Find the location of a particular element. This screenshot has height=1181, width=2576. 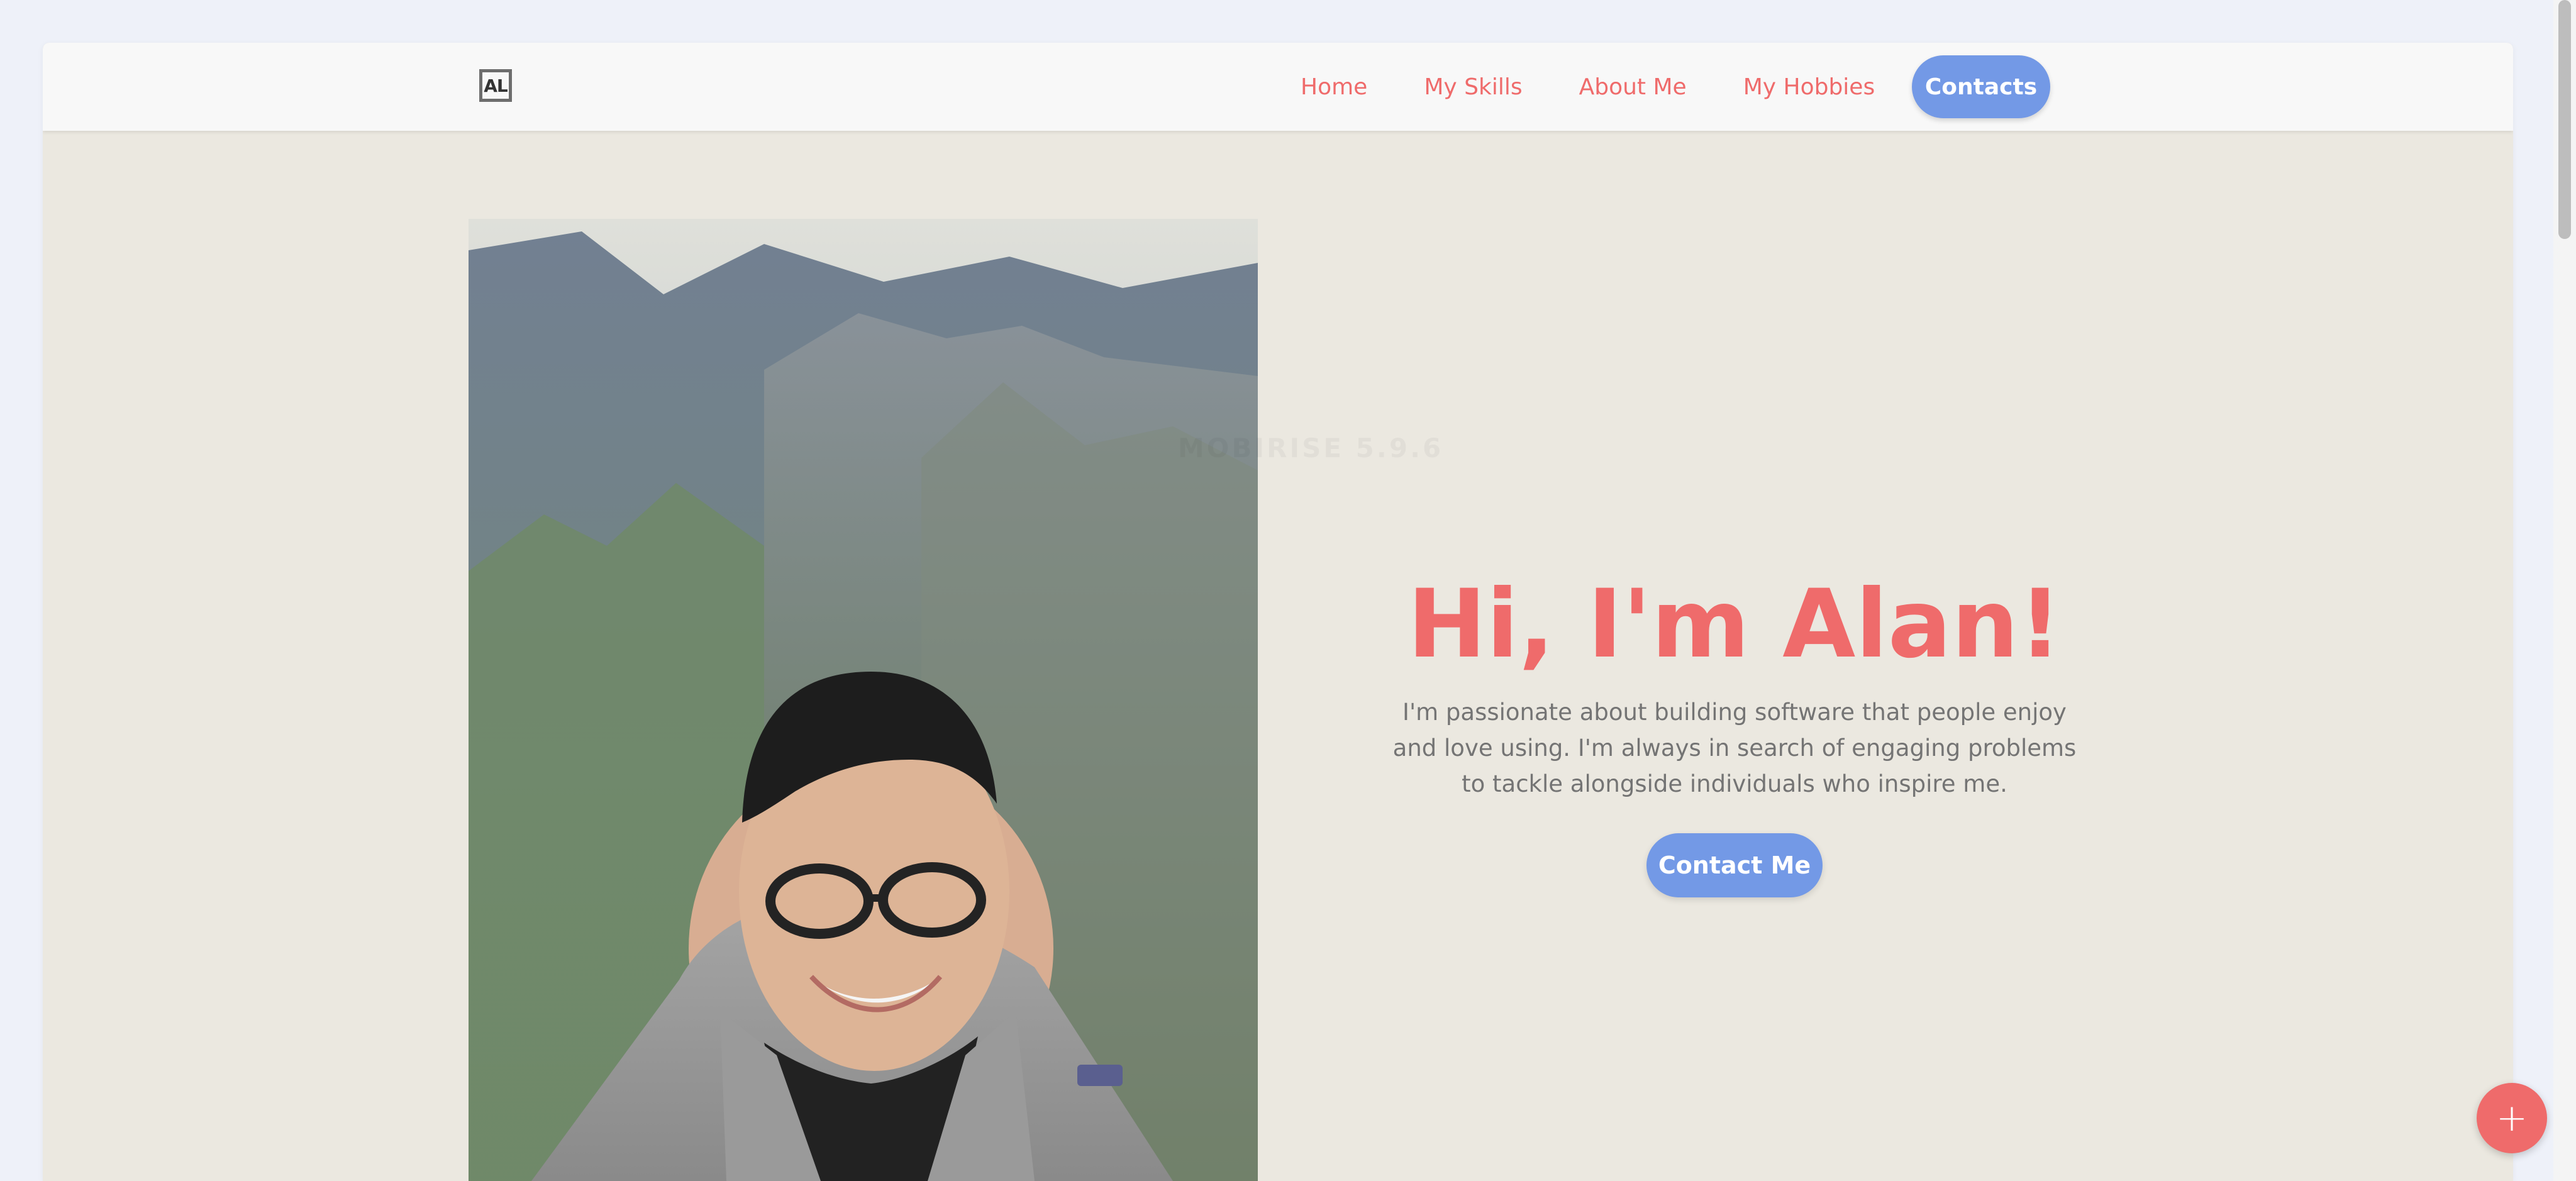

scrollbar-thumb is located at coordinates (2564, 120).